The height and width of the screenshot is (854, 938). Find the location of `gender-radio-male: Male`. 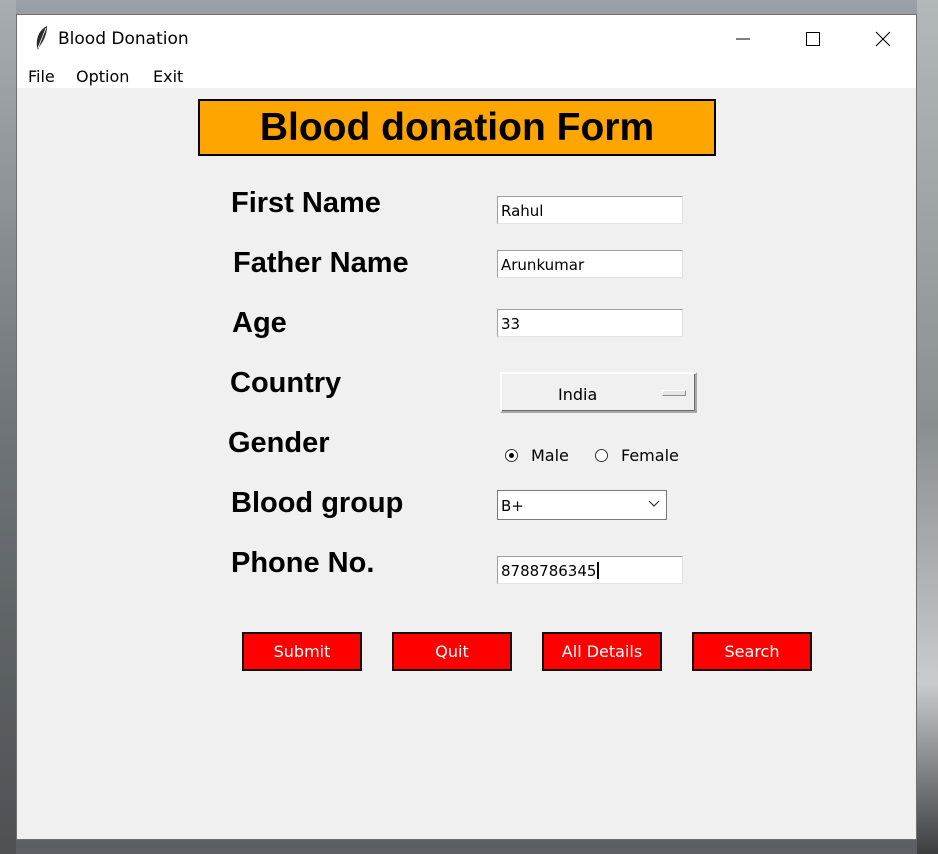

gender-radio-male: Male is located at coordinates (537, 455).